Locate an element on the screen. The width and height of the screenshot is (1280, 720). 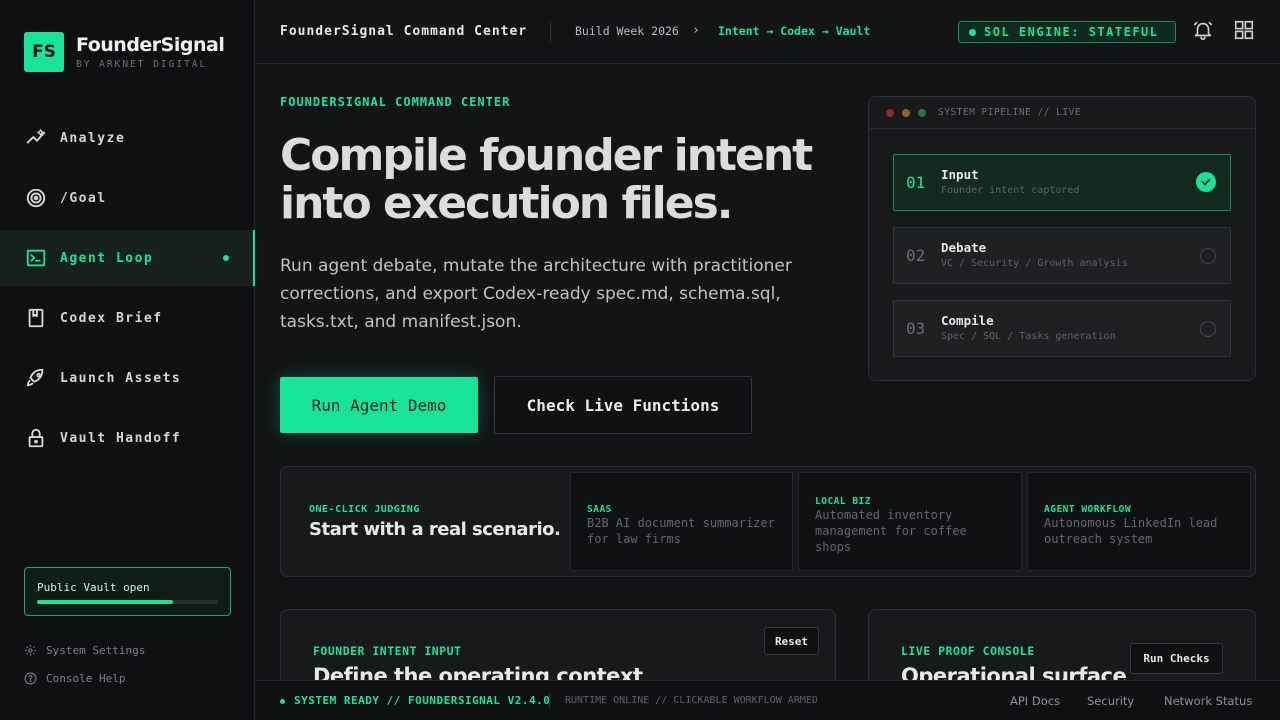
scenario-description: Autonomous LinkedIn lead outreach system is located at coordinates (1131, 531).